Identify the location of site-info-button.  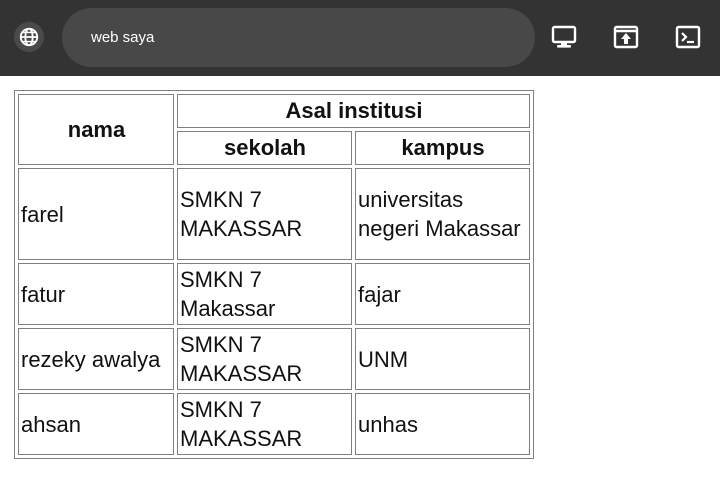
(29, 37).